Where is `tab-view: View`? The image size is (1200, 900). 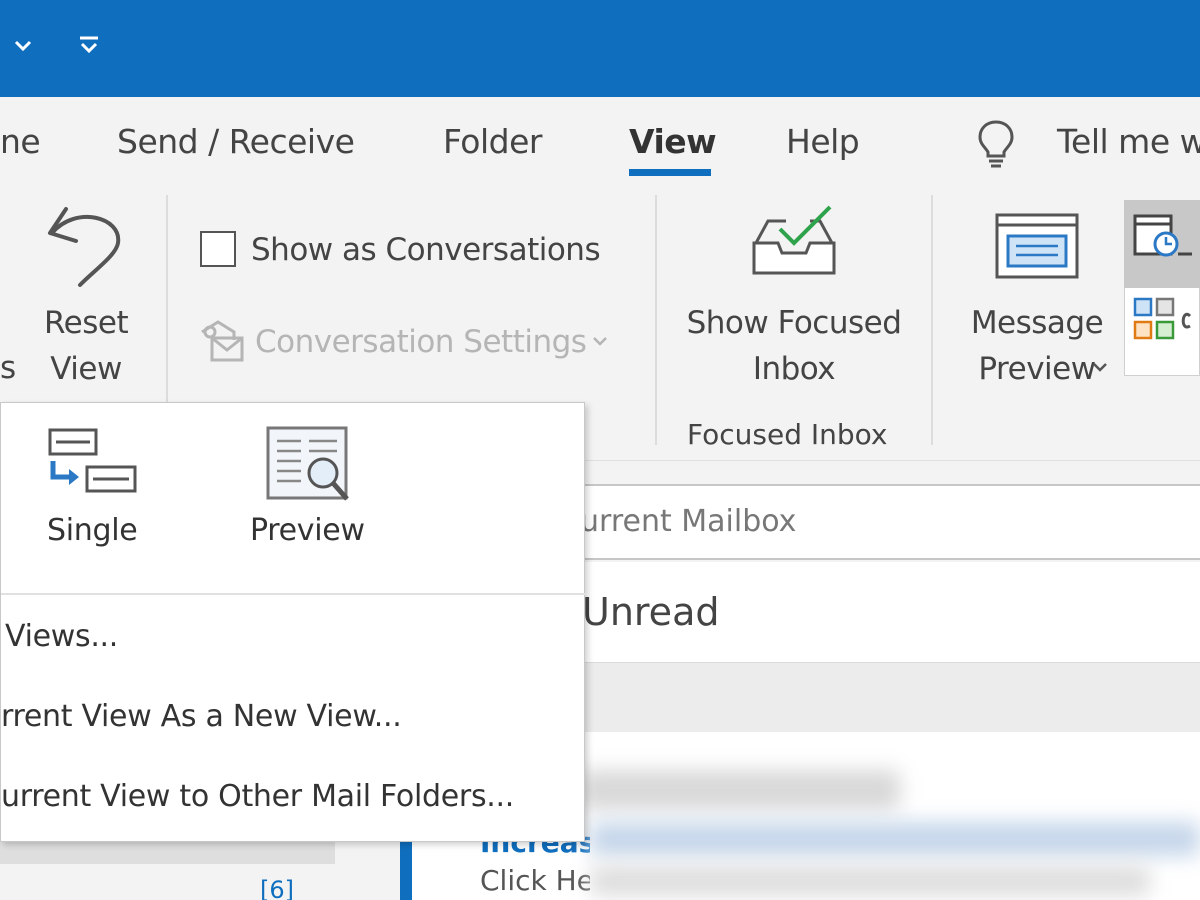
tab-view: View is located at coordinates (673, 141).